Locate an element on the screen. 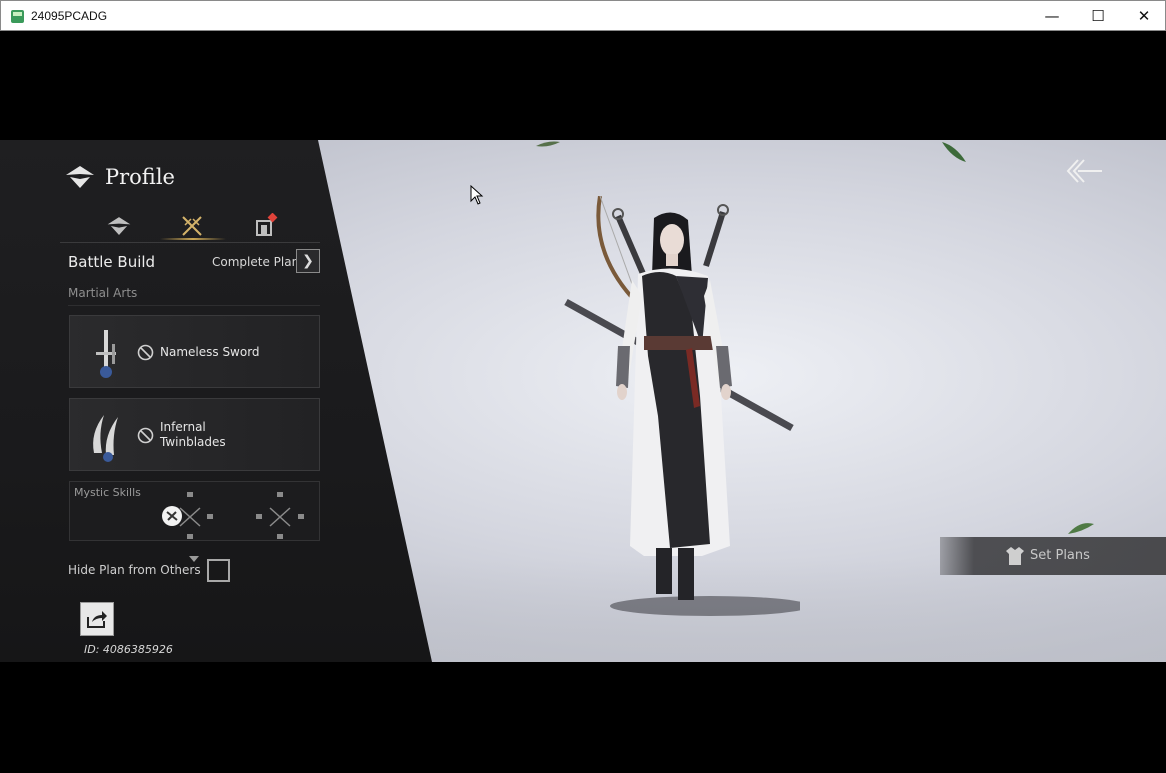 The image size is (1166, 773). set-plans-label: Set Plans is located at coordinates (1060, 555).